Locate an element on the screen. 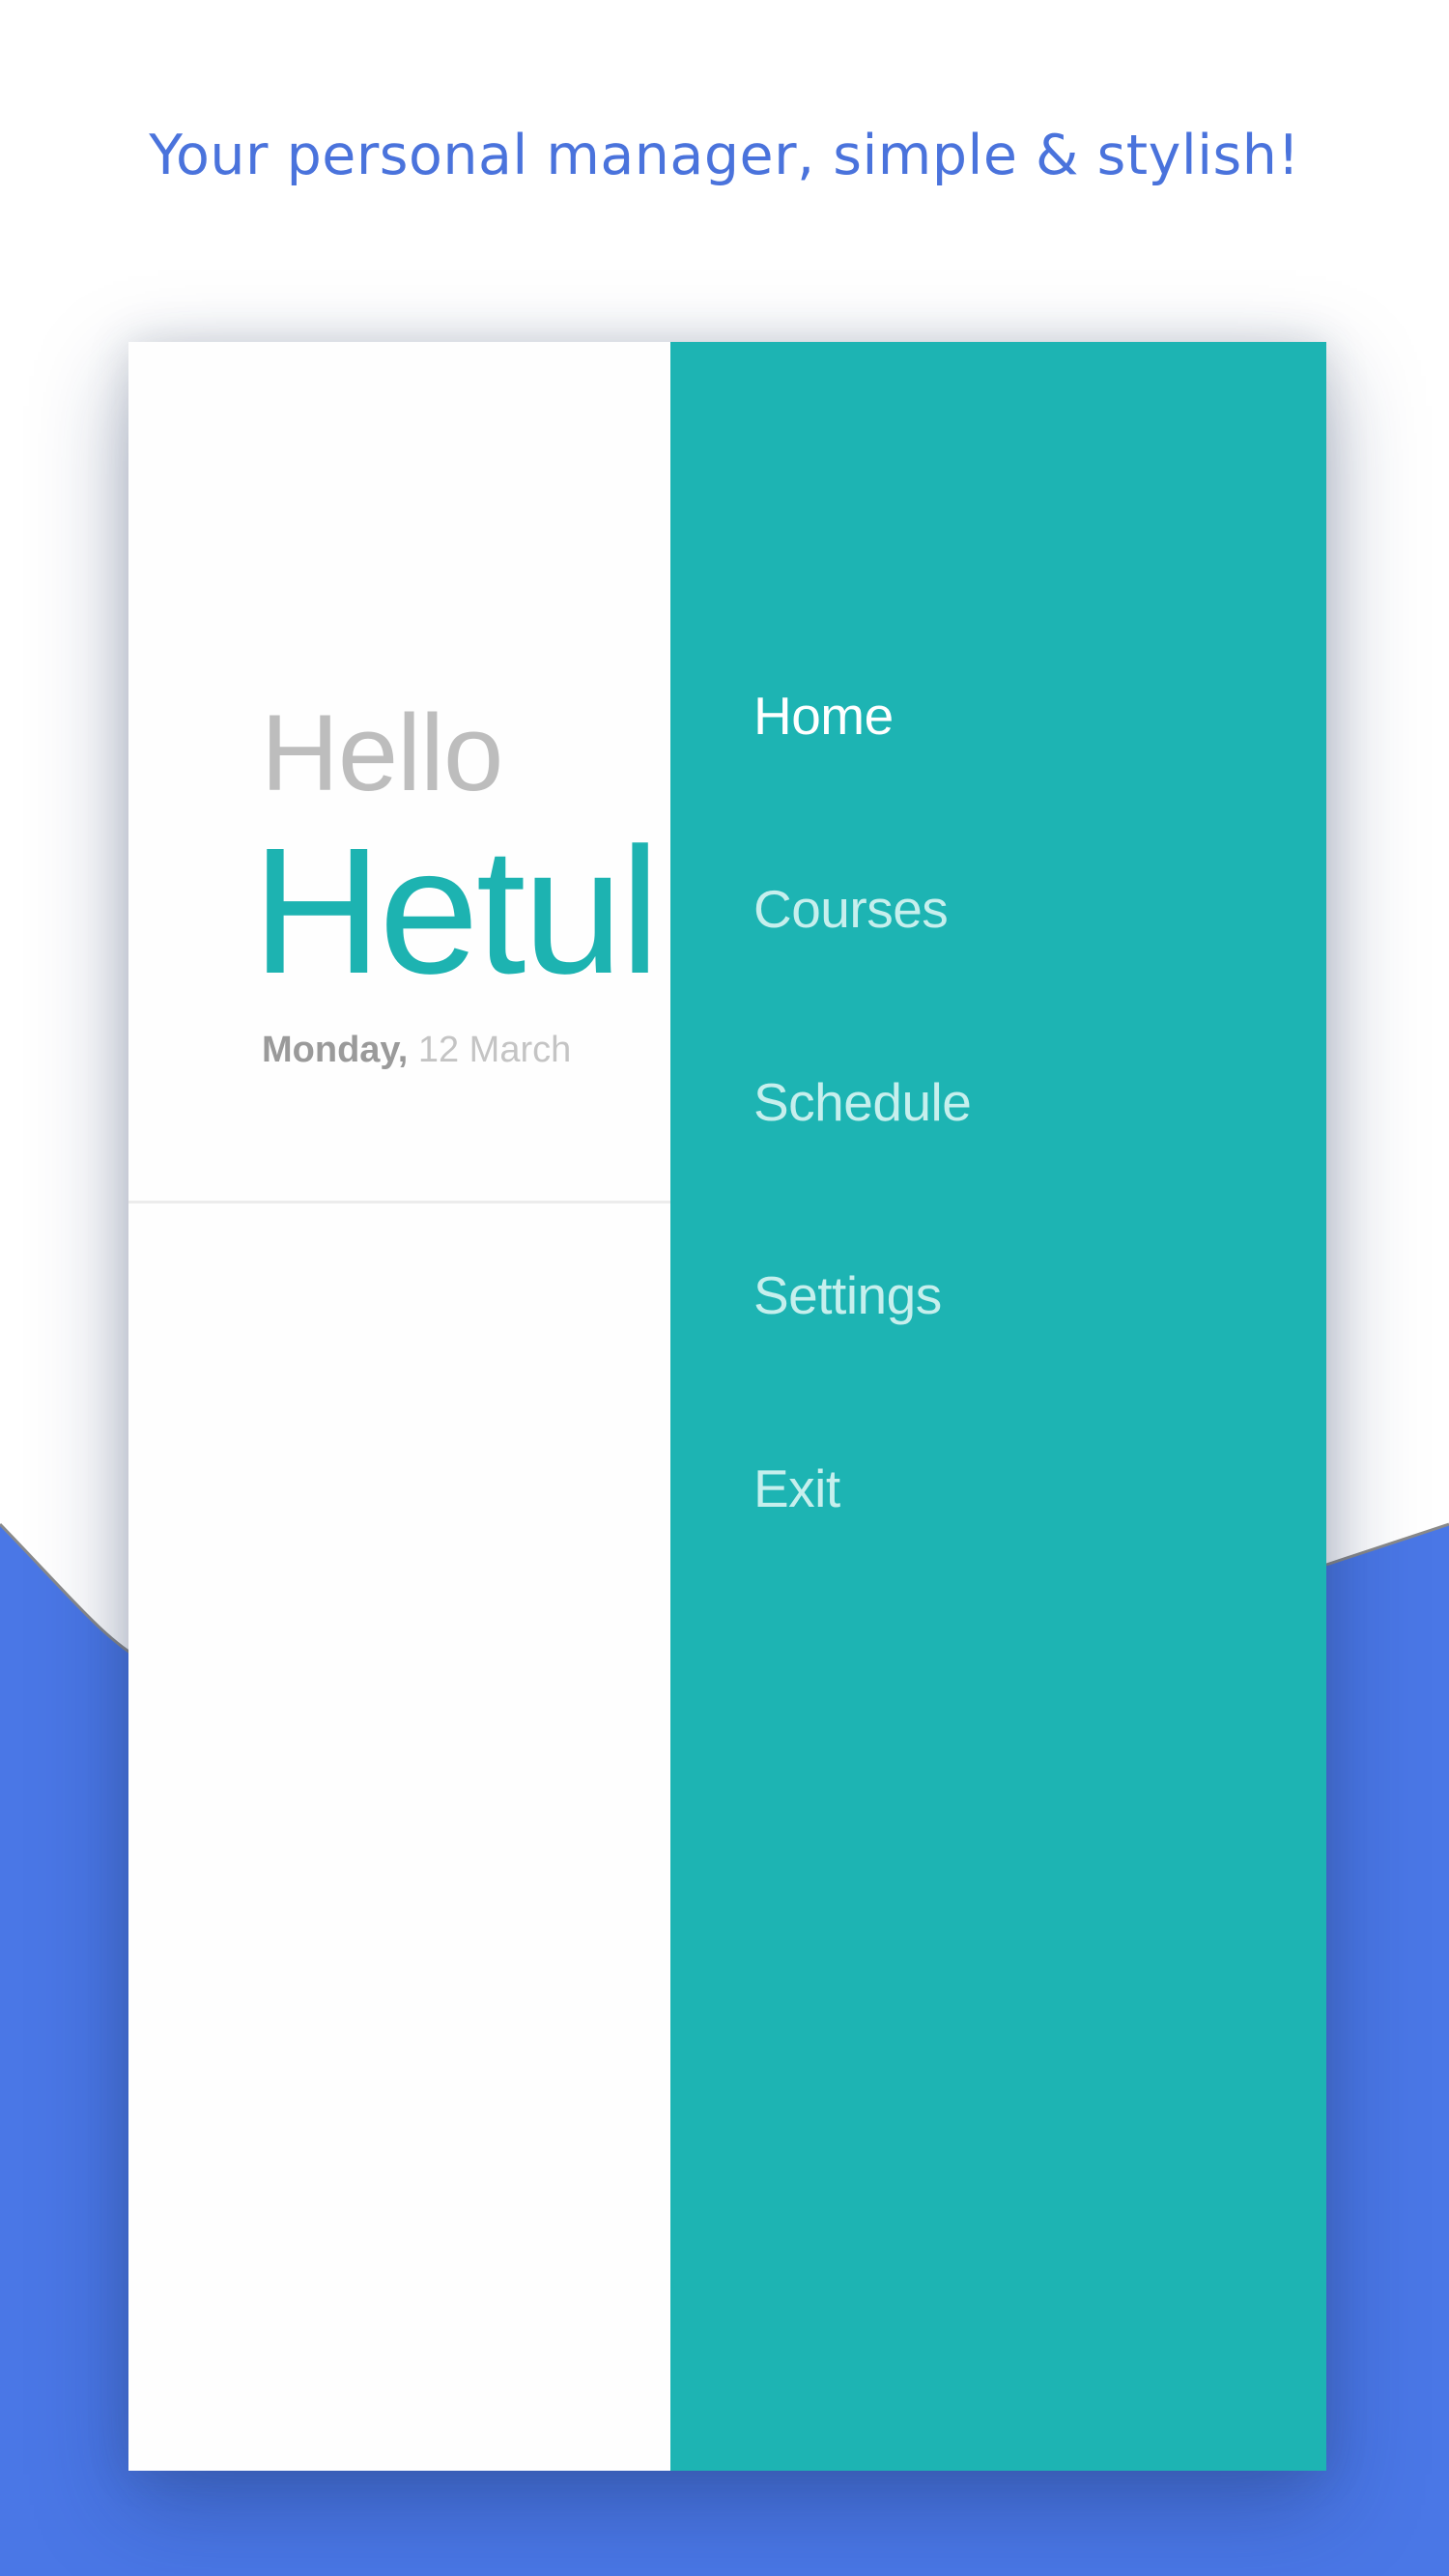 The image size is (1449, 2576). current-date: Monday, 12 March is located at coordinates (416, 1050).